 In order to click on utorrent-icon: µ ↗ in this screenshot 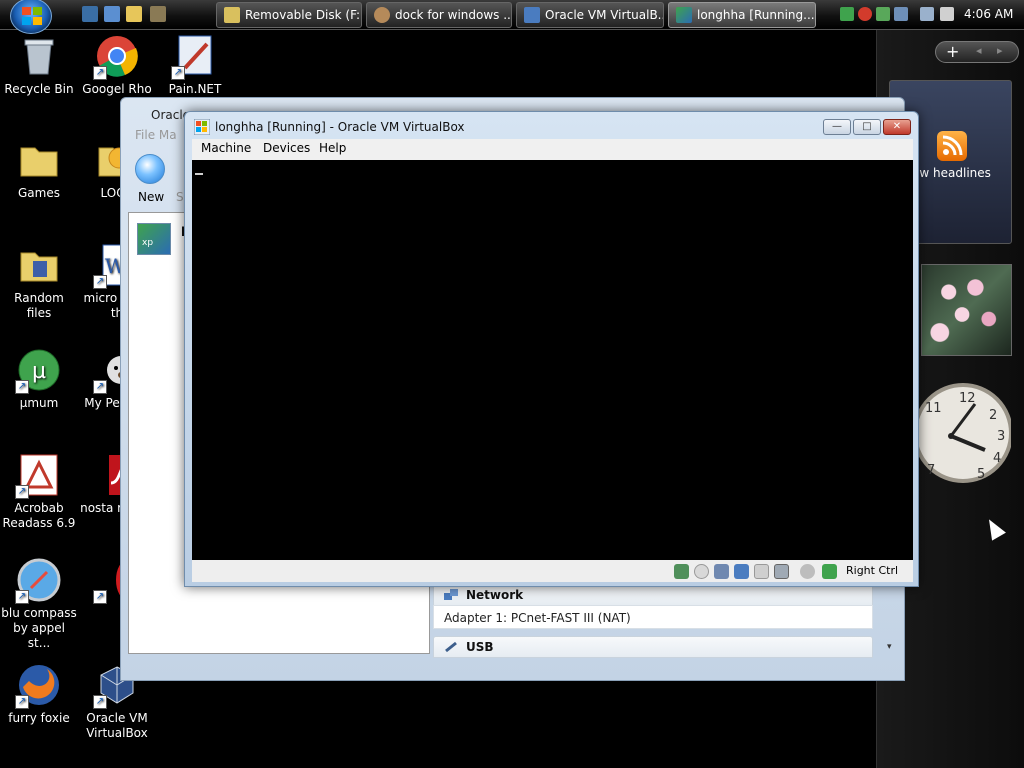, I will do `click(38, 371)`.